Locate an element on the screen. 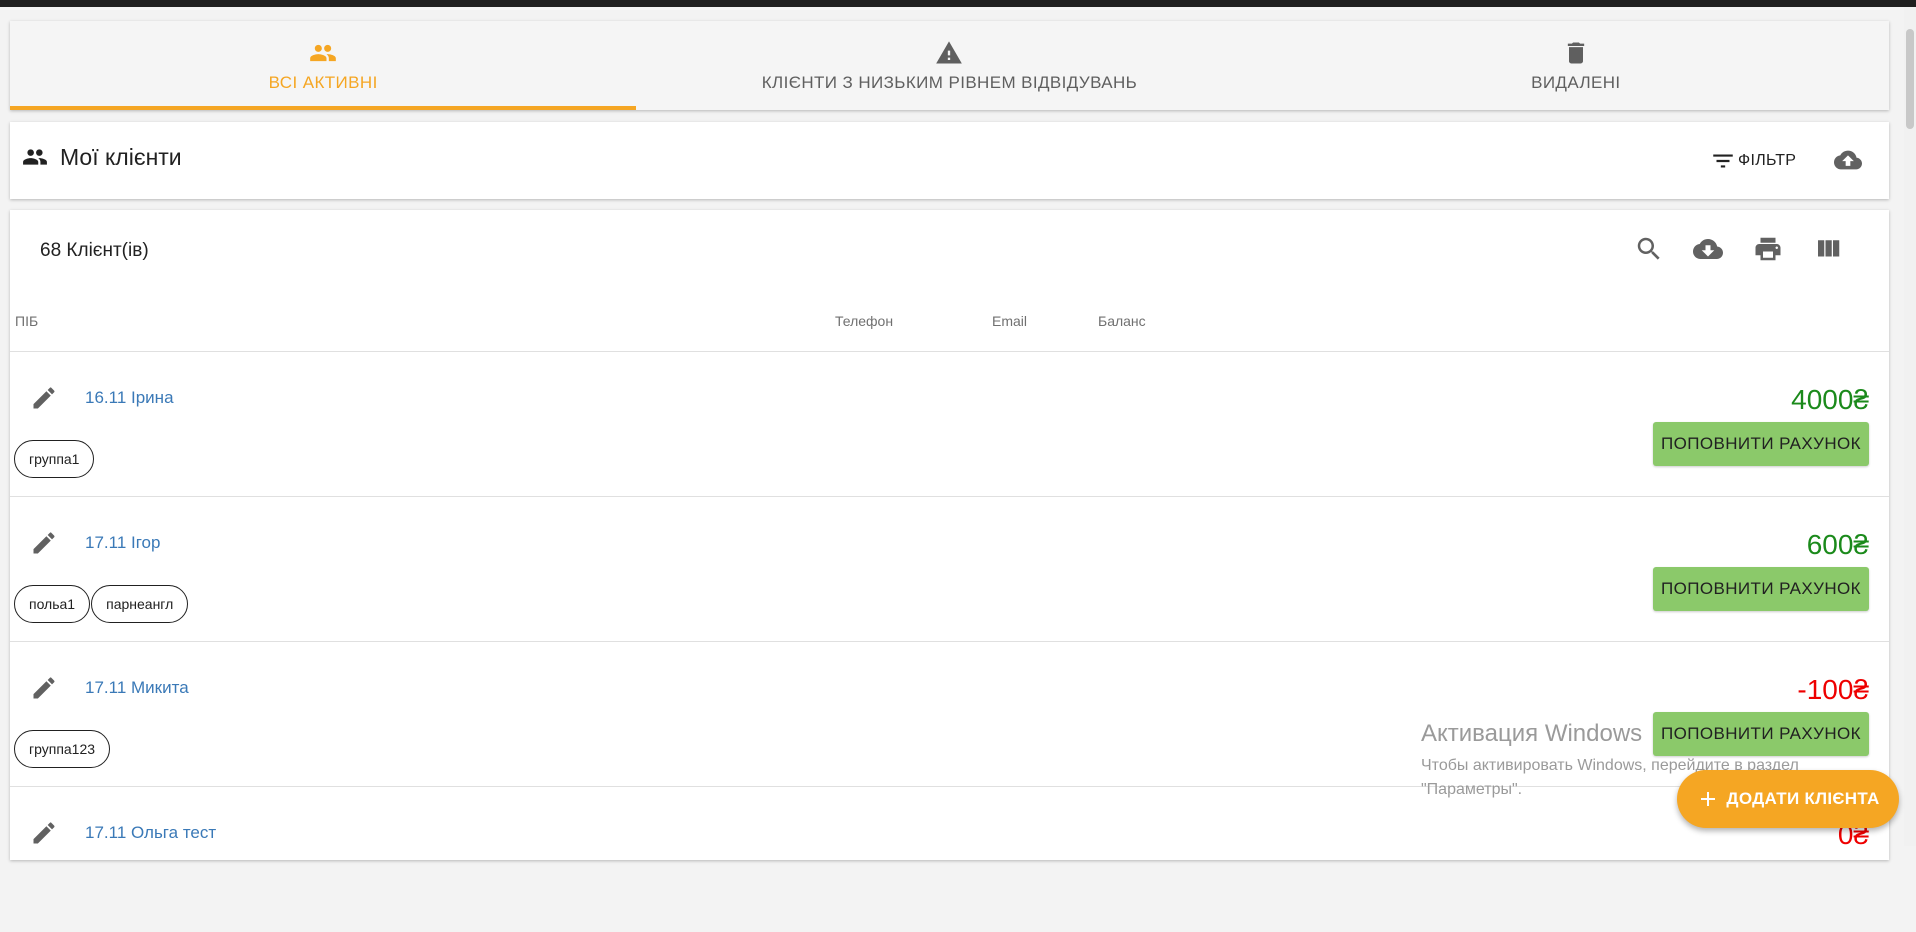 The width and height of the screenshot is (1916, 932). view-columns-icon is located at coordinates (1828, 249).